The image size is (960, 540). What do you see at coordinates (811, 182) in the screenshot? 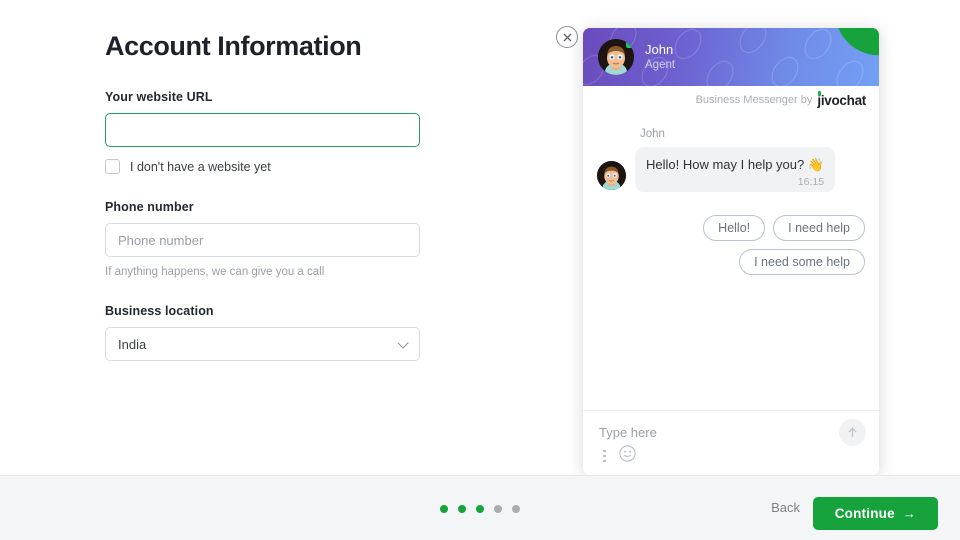
I see `message-time: 16:15` at bounding box center [811, 182].